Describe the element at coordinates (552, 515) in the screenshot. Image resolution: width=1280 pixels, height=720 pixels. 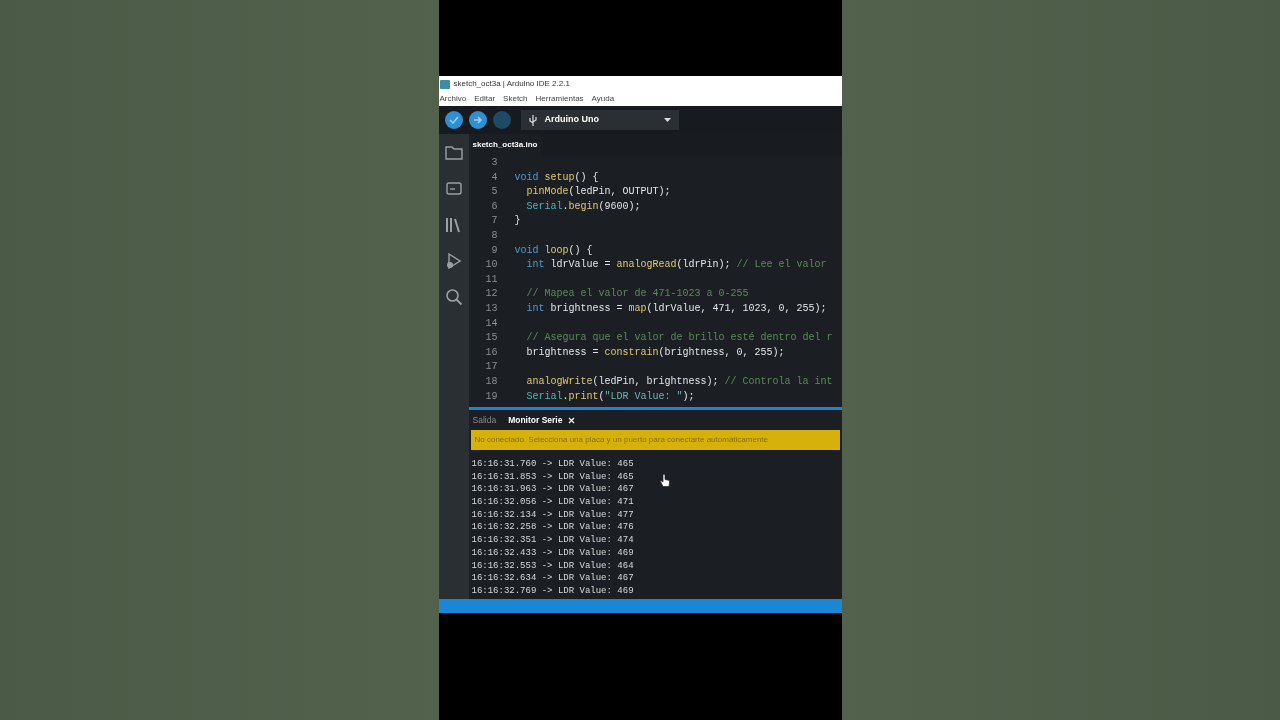
I see `serial-line: 16:16:32.134 -> LDR Value: 477` at that location.